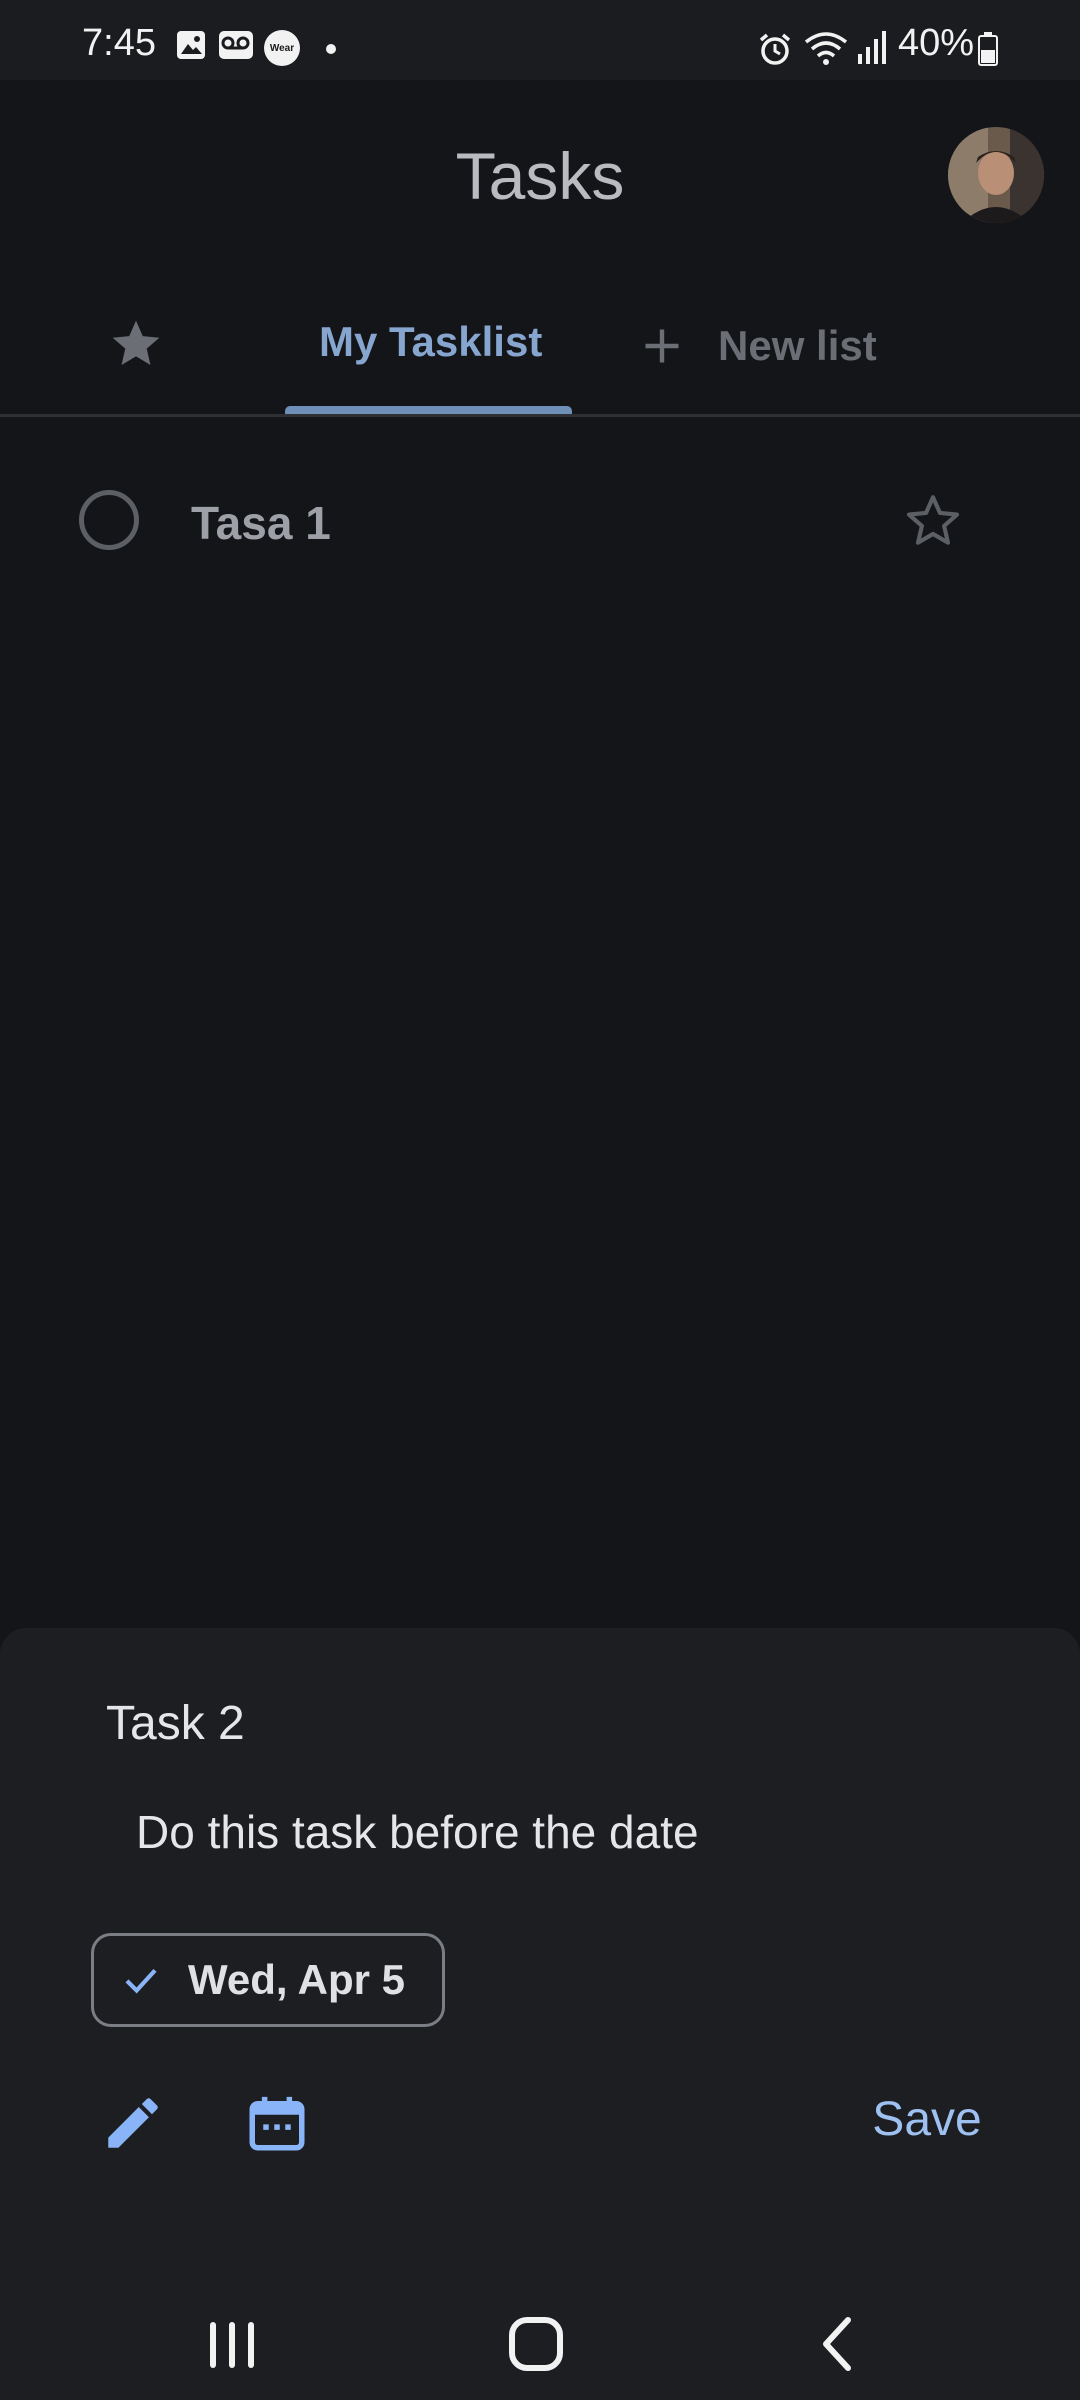 Image resolution: width=1080 pixels, height=2400 pixels. Describe the element at coordinates (840, 2344) in the screenshot. I see `back-icon` at that location.